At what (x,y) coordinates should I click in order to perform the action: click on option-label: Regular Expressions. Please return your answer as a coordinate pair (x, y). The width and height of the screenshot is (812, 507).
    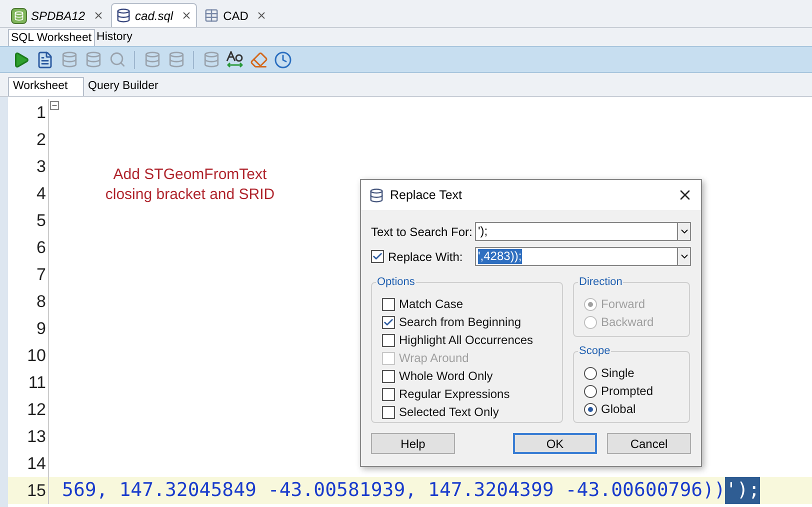
    Looking at the image, I should click on (454, 394).